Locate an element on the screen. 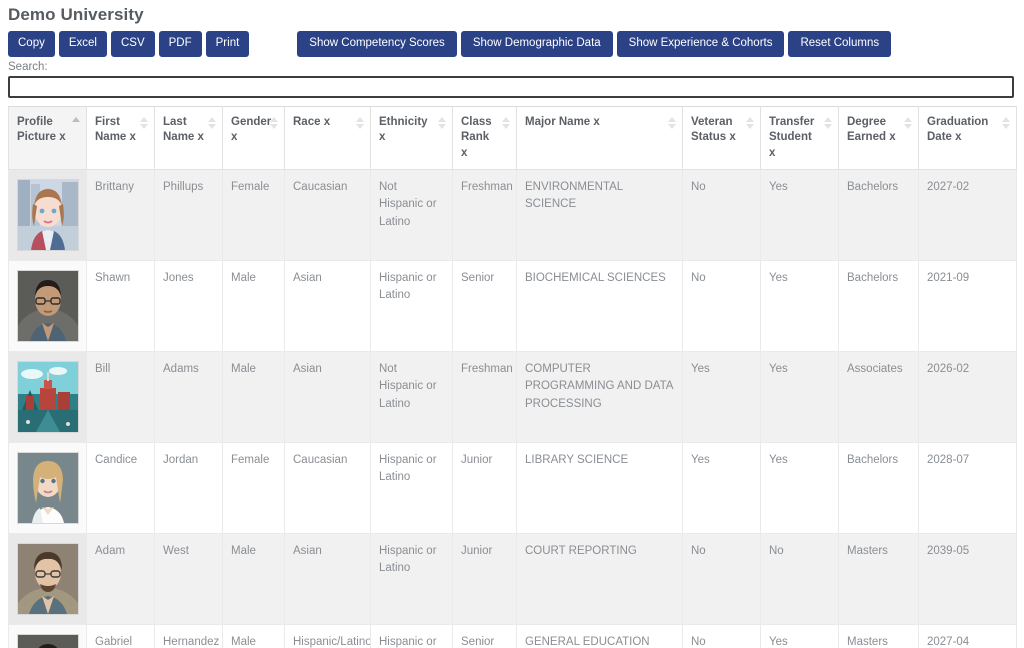 The width and height of the screenshot is (1024, 648). cell-major-name: BIOCHEMICAL SCIENCES is located at coordinates (599, 306).